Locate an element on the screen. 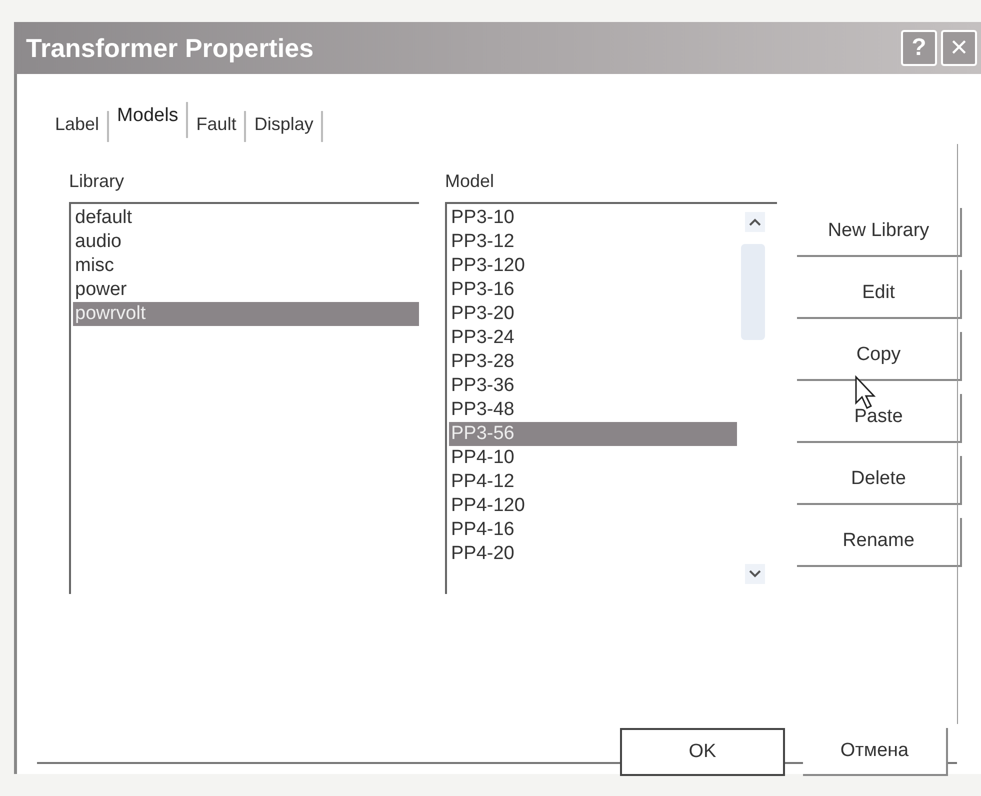 The image size is (981, 796). scrollbar-thumb is located at coordinates (753, 292).